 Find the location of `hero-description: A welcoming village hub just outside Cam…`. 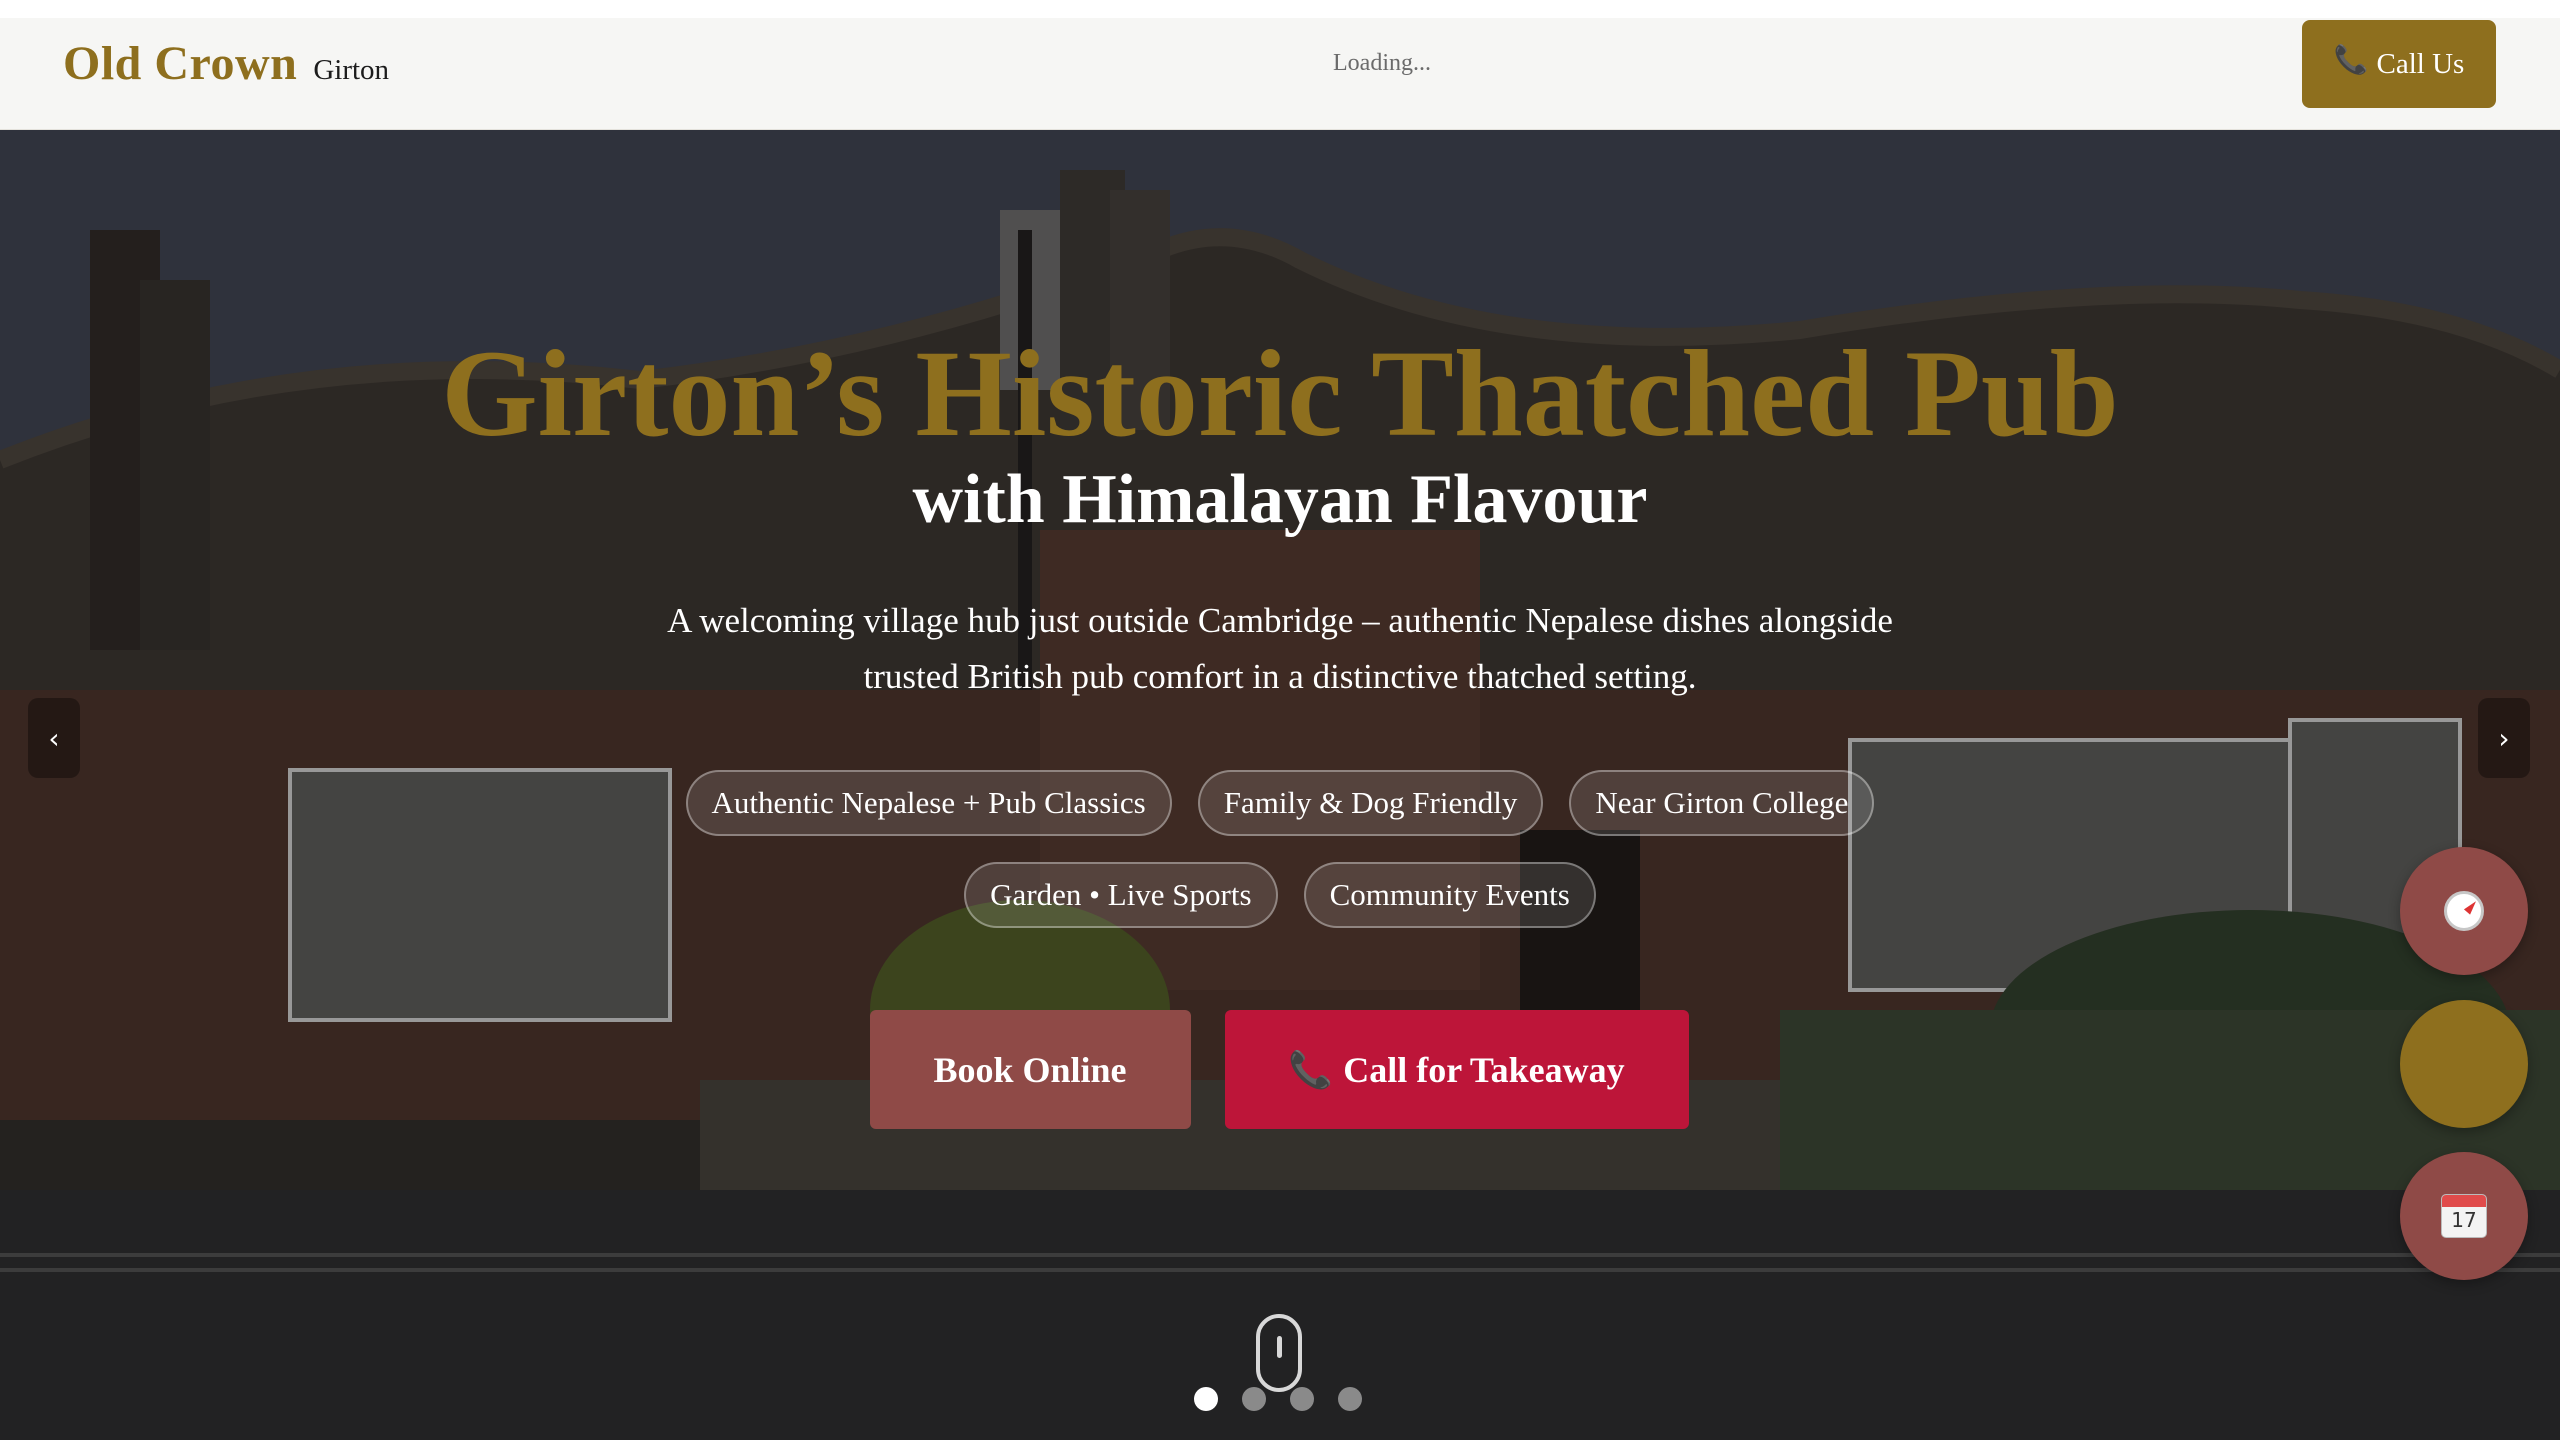

hero-description: A welcoming village hub just outside Cam… is located at coordinates (1280, 648).